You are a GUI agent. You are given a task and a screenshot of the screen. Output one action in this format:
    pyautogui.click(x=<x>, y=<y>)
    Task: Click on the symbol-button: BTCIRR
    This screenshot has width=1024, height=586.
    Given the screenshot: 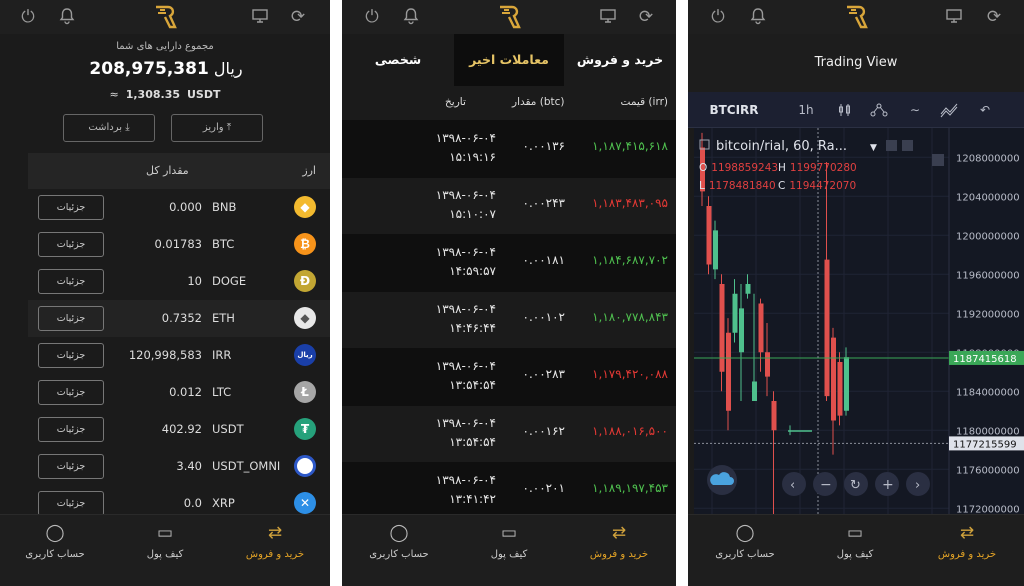 What is the action you would take?
    pyautogui.click(x=734, y=110)
    